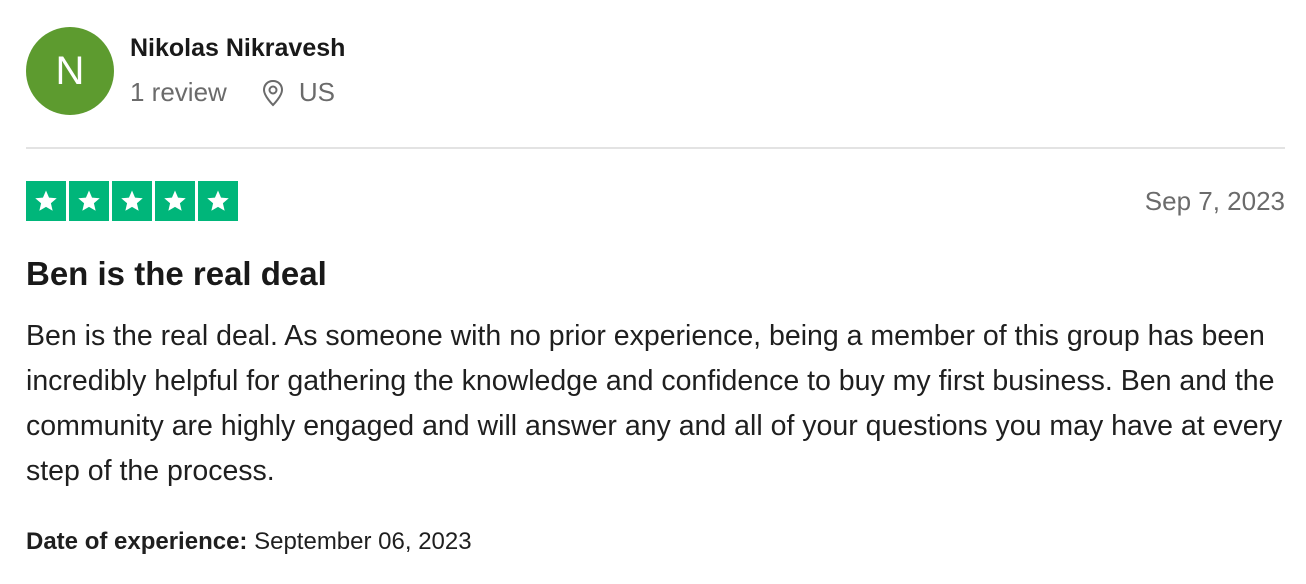 This screenshot has height=584, width=1306. I want to click on reviewer-header: N Nikolas Nikravesh 1 review US, so click(655, 72).